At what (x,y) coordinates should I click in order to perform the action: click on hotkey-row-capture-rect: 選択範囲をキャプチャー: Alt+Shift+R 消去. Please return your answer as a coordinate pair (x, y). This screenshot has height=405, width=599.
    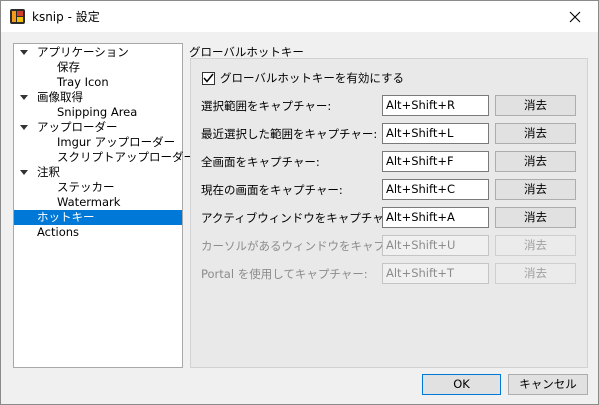
    Looking at the image, I should click on (391, 105).